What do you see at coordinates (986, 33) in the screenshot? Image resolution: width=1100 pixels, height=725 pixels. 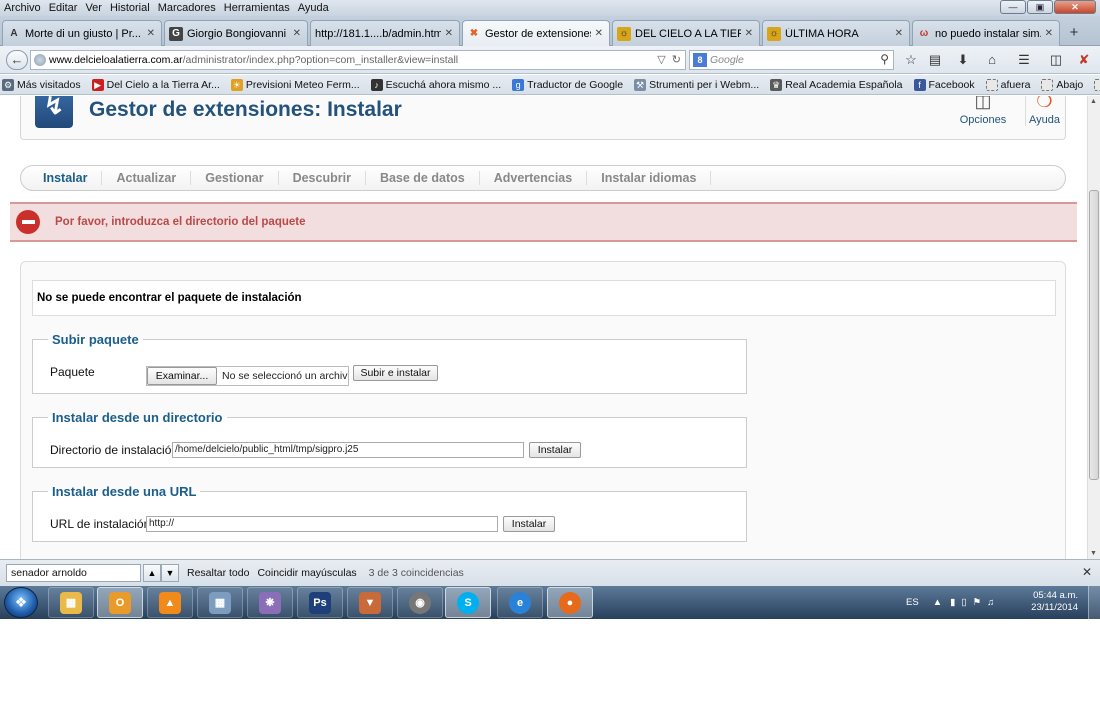 I see `tab-no-puedo-instalar: ω no puedo instalar sim... ✕` at bounding box center [986, 33].